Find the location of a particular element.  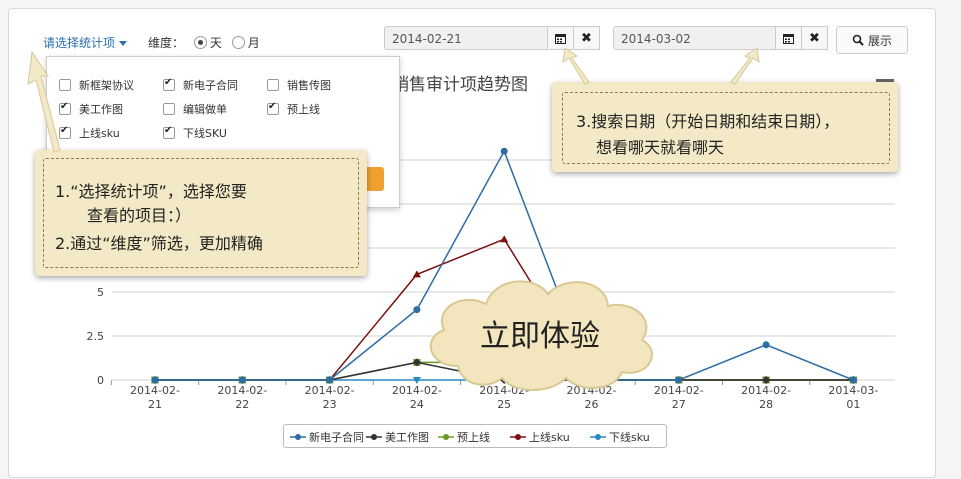

legend-item: 美工作图 is located at coordinates (397, 437).